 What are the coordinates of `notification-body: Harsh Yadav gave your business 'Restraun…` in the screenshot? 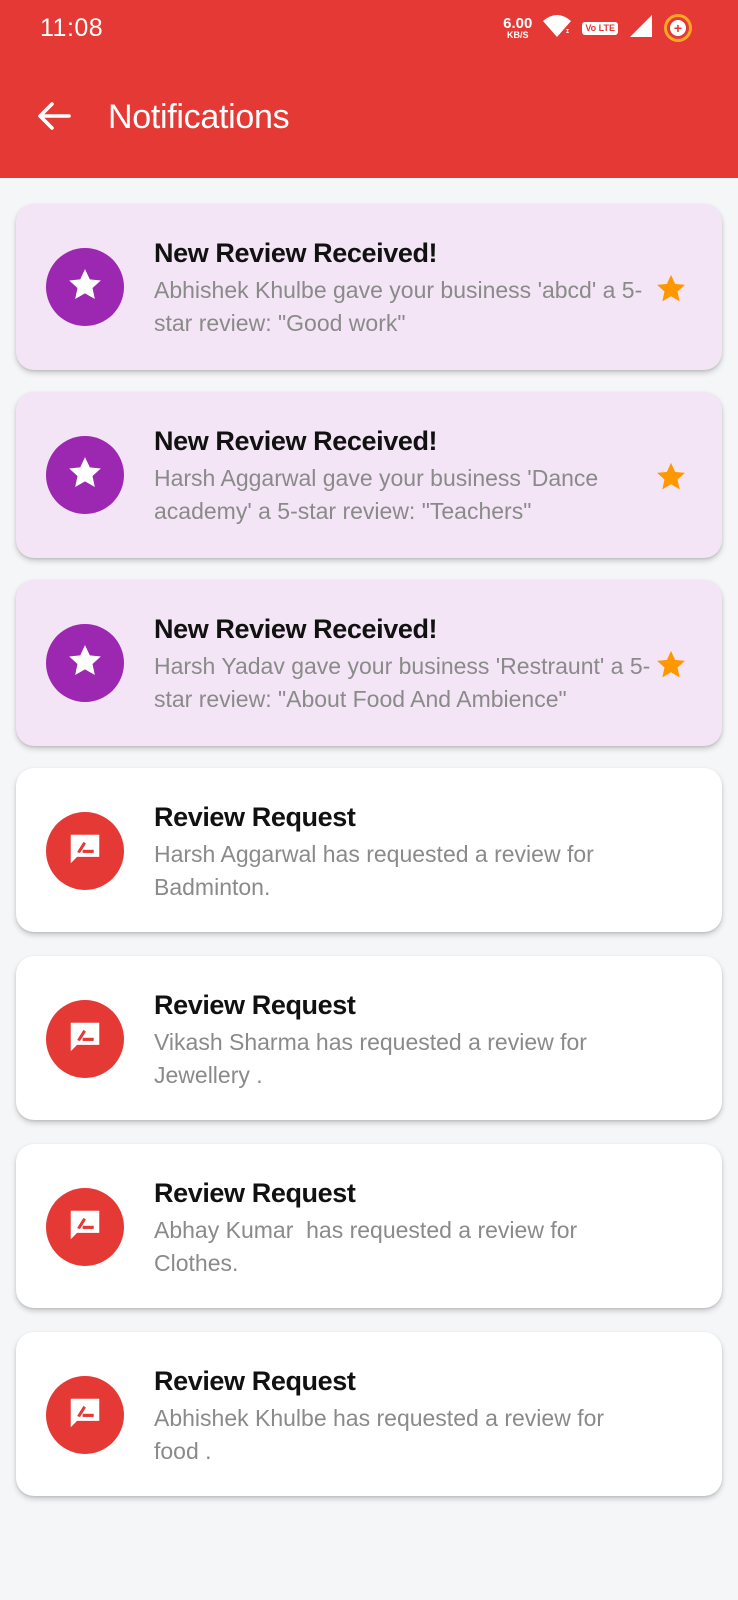 It's located at (402, 682).